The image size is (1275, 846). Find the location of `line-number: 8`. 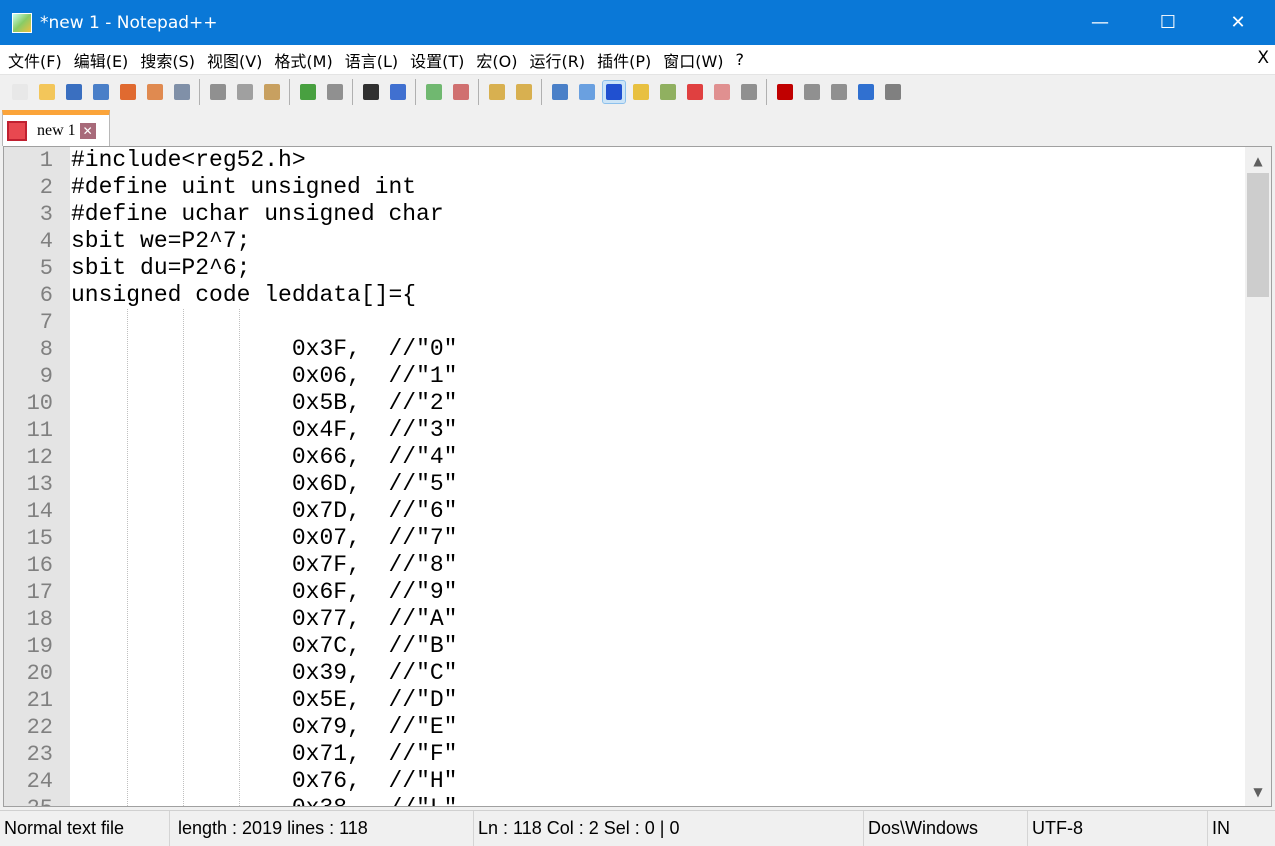

line-number: 8 is located at coordinates (46, 349).